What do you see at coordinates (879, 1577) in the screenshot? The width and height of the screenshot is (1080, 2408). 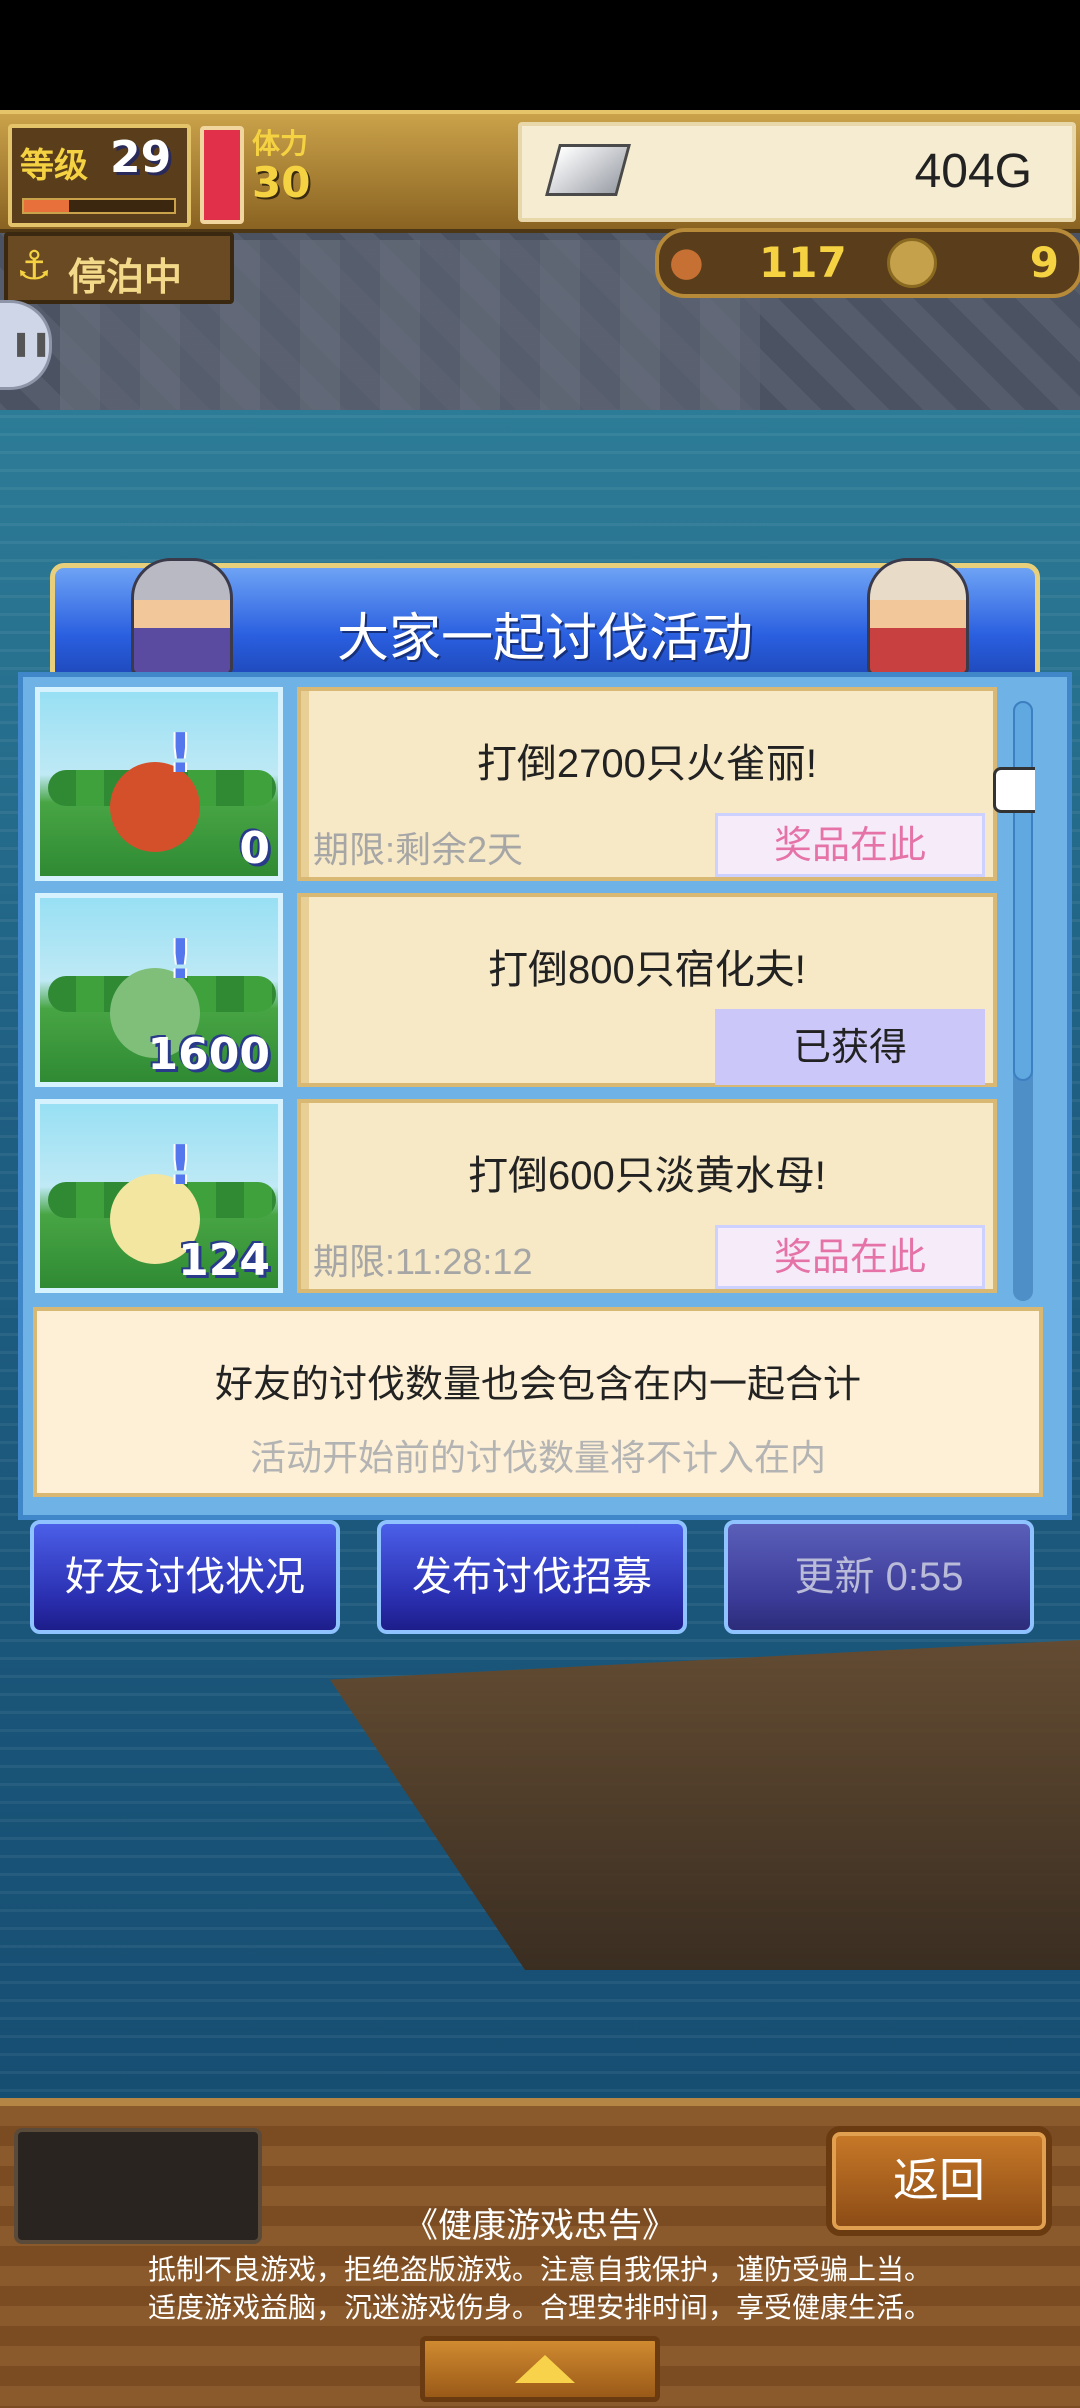 I see `refresh-button: 更新 0:55` at bounding box center [879, 1577].